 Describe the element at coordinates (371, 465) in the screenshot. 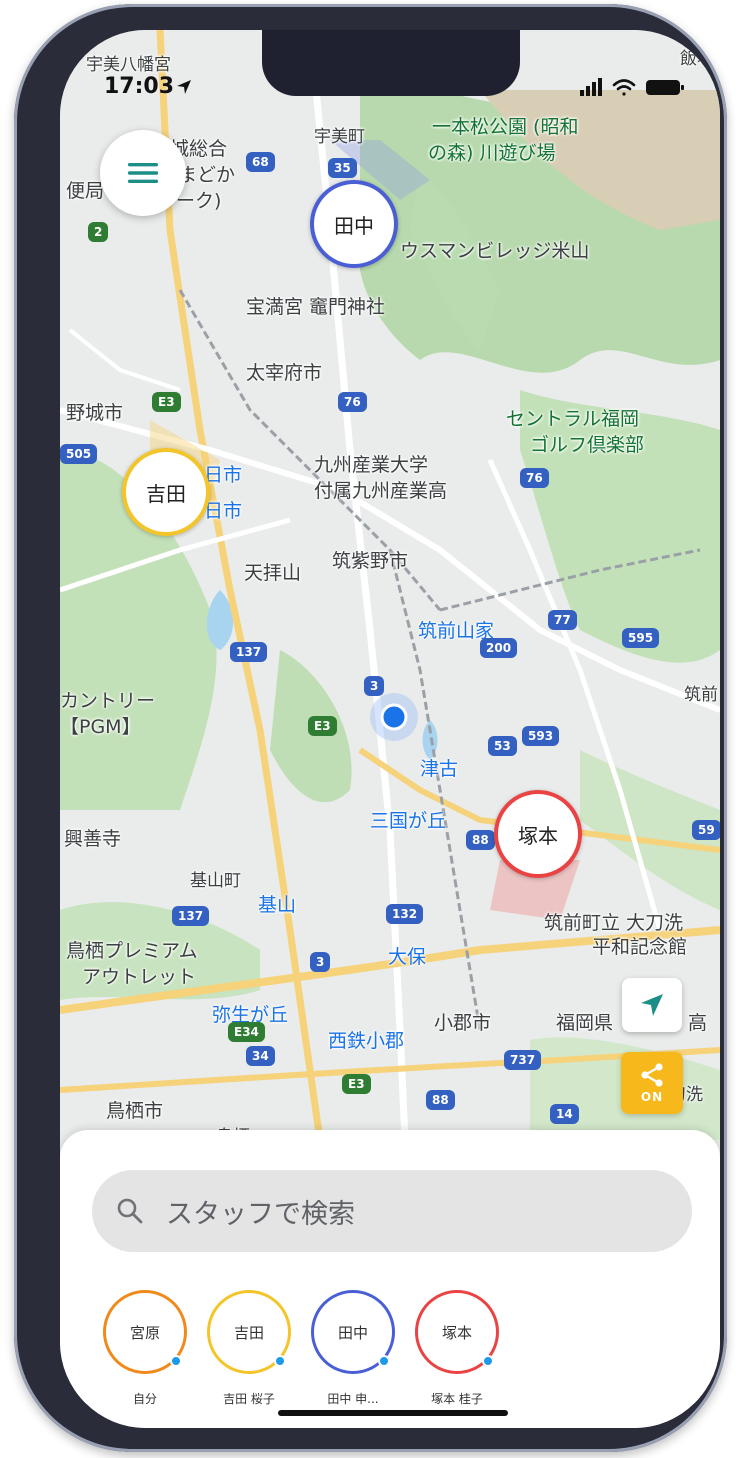

I see `map-label-kyushu: 九州産業大学` at that location.